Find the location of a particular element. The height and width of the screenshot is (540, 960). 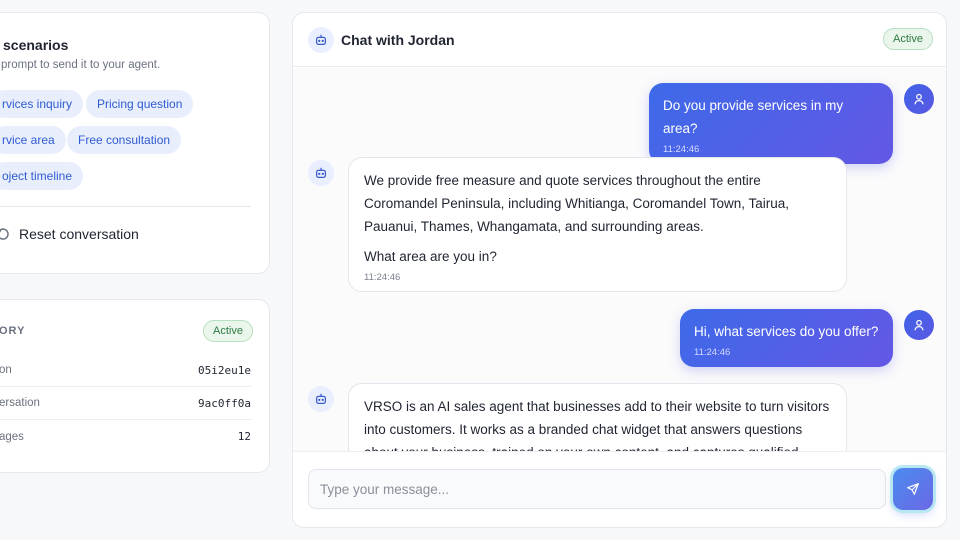

message-input is located at coordinates (597, 489).